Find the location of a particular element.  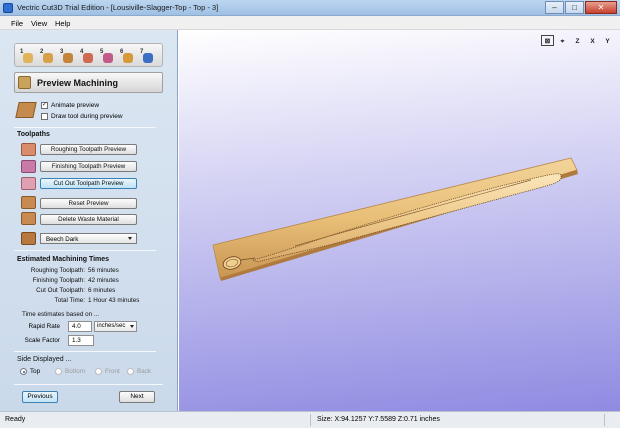

side-back-label: Back is located at coordinates (144, 371).